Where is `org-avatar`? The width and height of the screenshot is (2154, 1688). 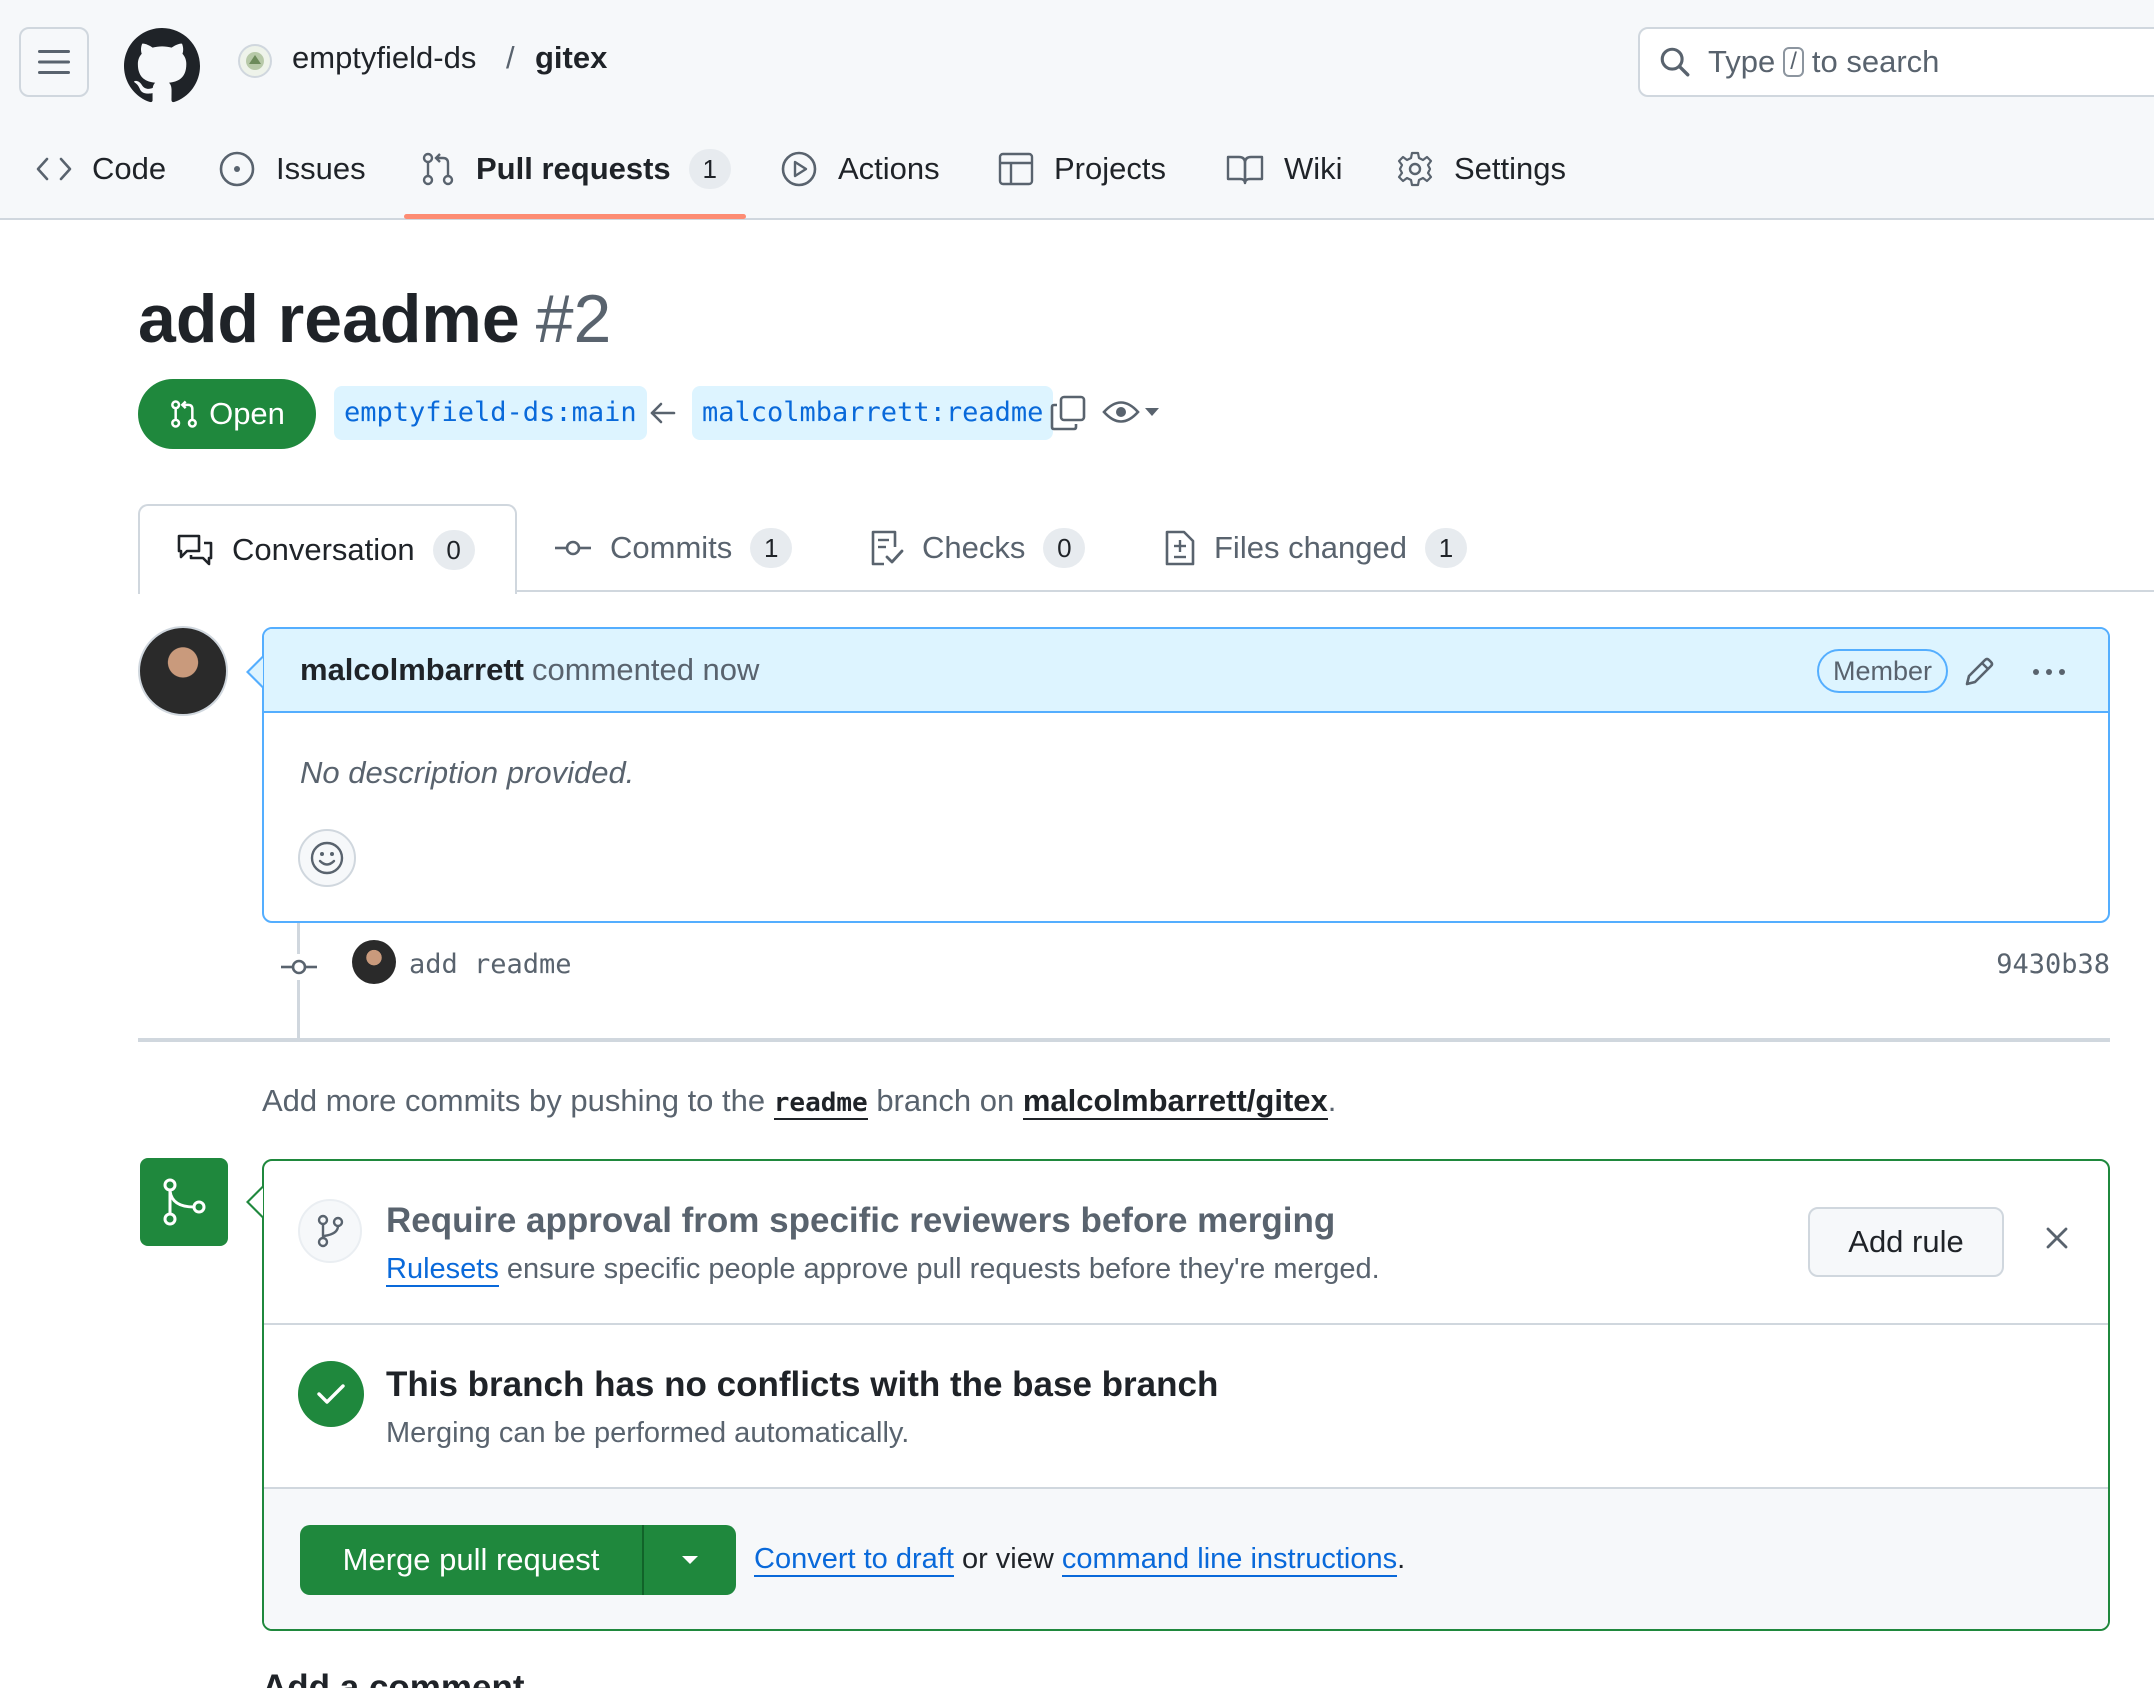 org-avatar is located at coordinates (255, 61).